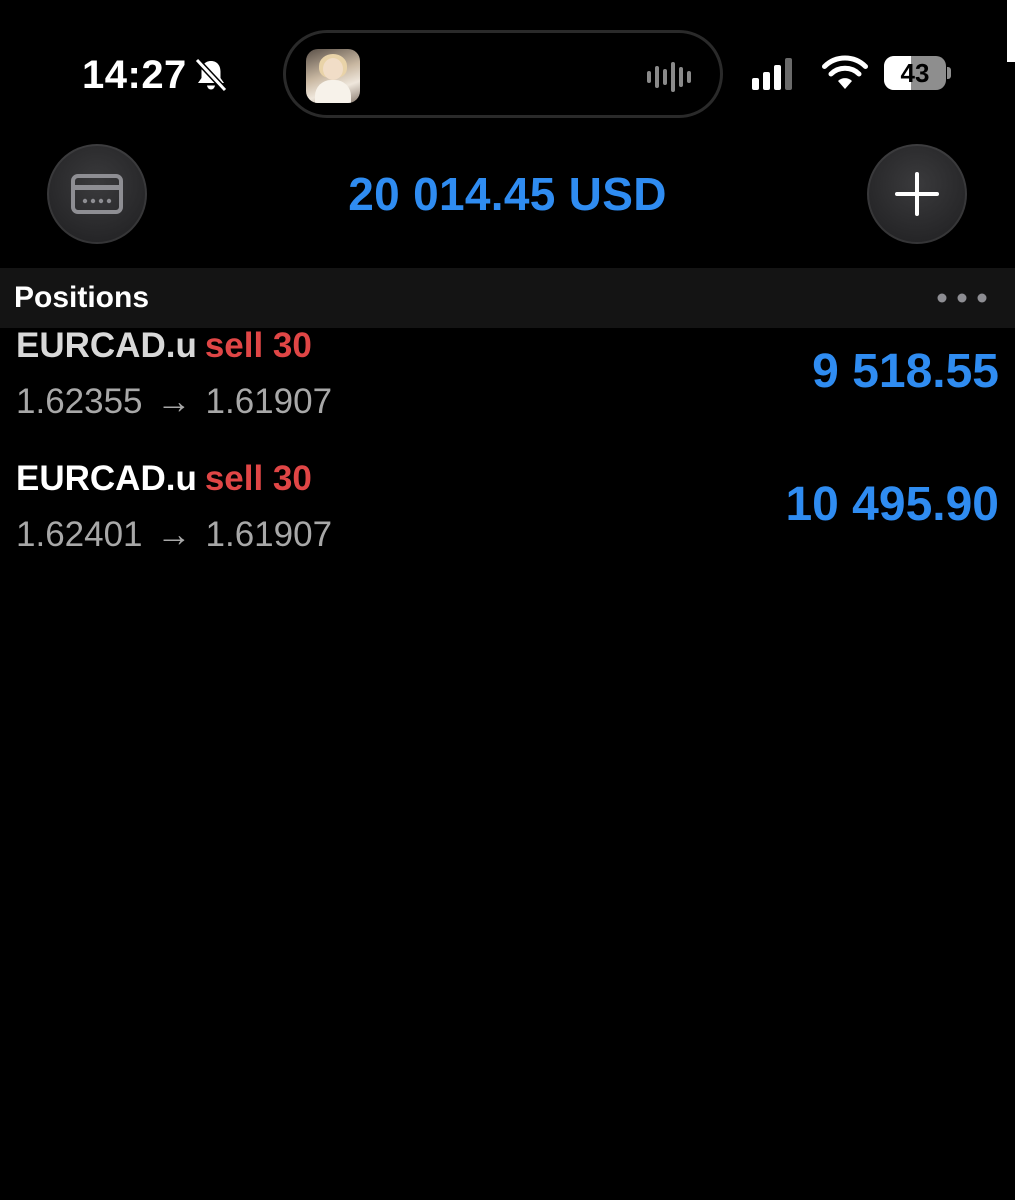  Describe the element at coordinates (507, 298) in the screenshot. I see `positions-section-header: Positions` at that location.